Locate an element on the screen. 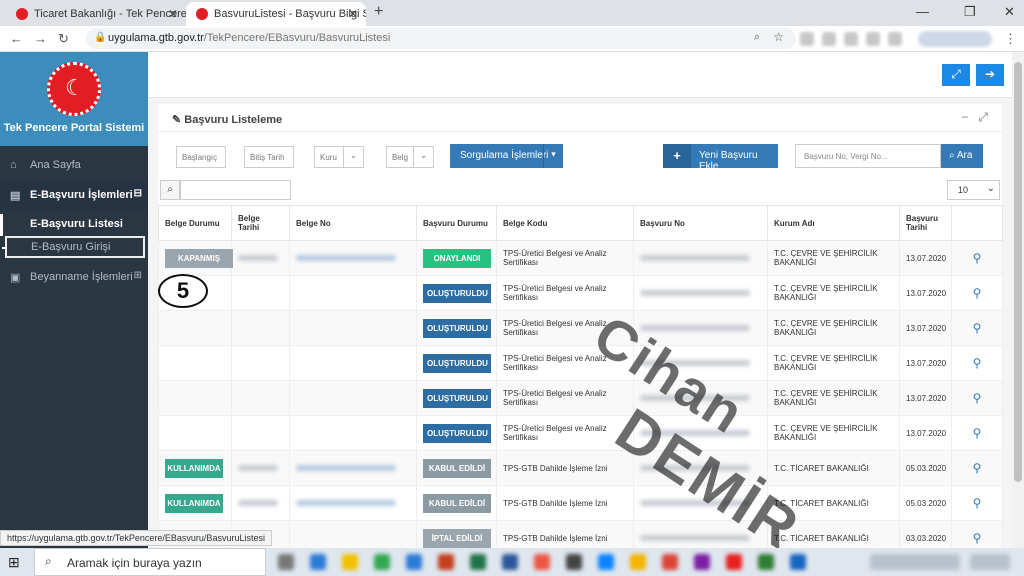 This screenshot has height=576, width=1024. start-date-field: Başlangıç is located at coordinates (201, 157).